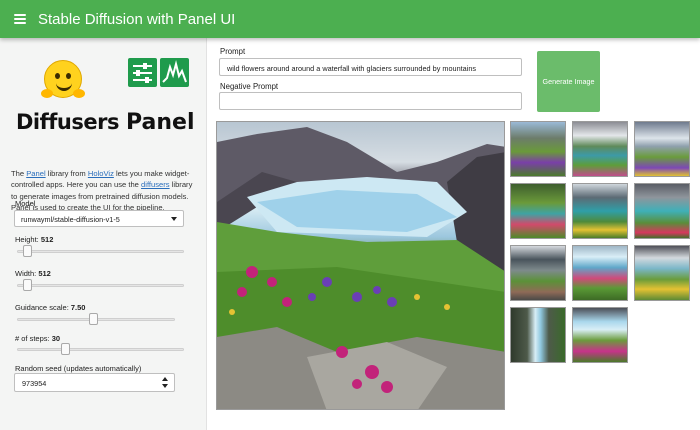 The image size is (700, 430). Describe the element at coordinates (67, 122) in the screenshot. I see `diffusers-logo: Diffusers` at that location.